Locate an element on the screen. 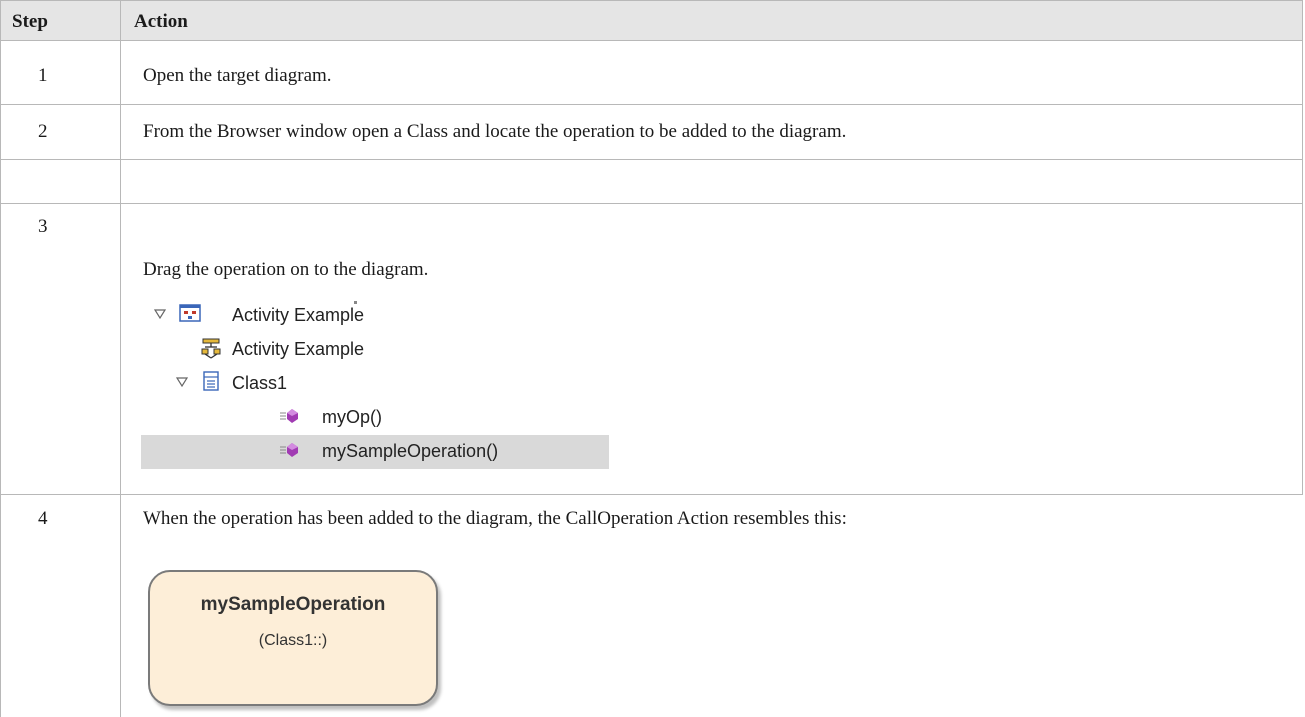 Image resolution: width=1305 pixels, height=717 pixels. tree-item-label: mySampleOperation() is located at coordinates (410, 451).